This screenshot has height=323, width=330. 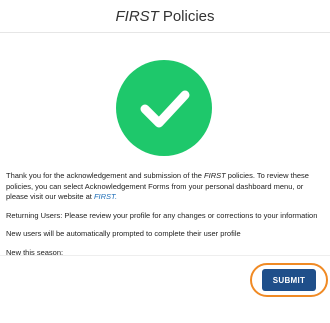 I want to click on thank-you-first: FIRST, so click(x=215, y=175).